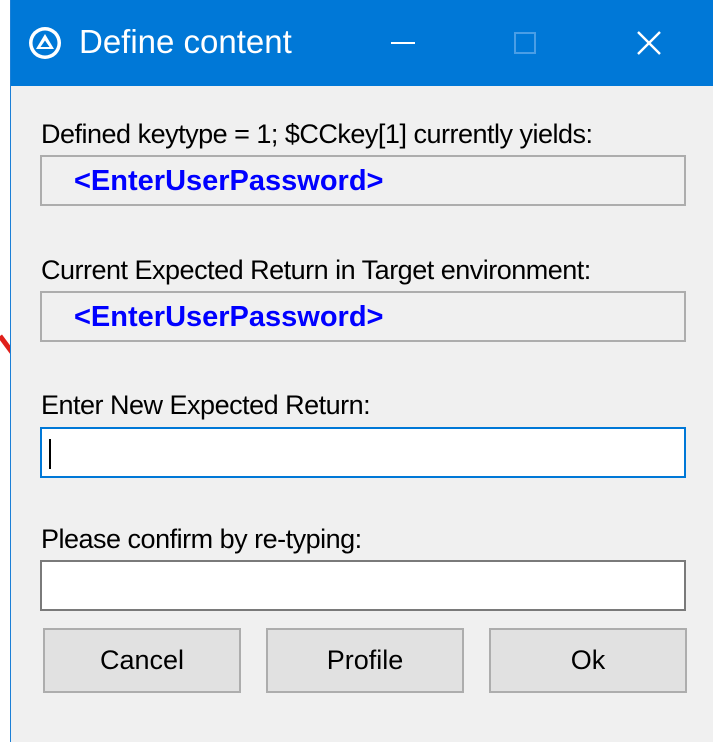  What do you see at coordinates (142, 660) in the screenshot?
I see `cancel-button: Cancel` at bounding box center [142, 660].